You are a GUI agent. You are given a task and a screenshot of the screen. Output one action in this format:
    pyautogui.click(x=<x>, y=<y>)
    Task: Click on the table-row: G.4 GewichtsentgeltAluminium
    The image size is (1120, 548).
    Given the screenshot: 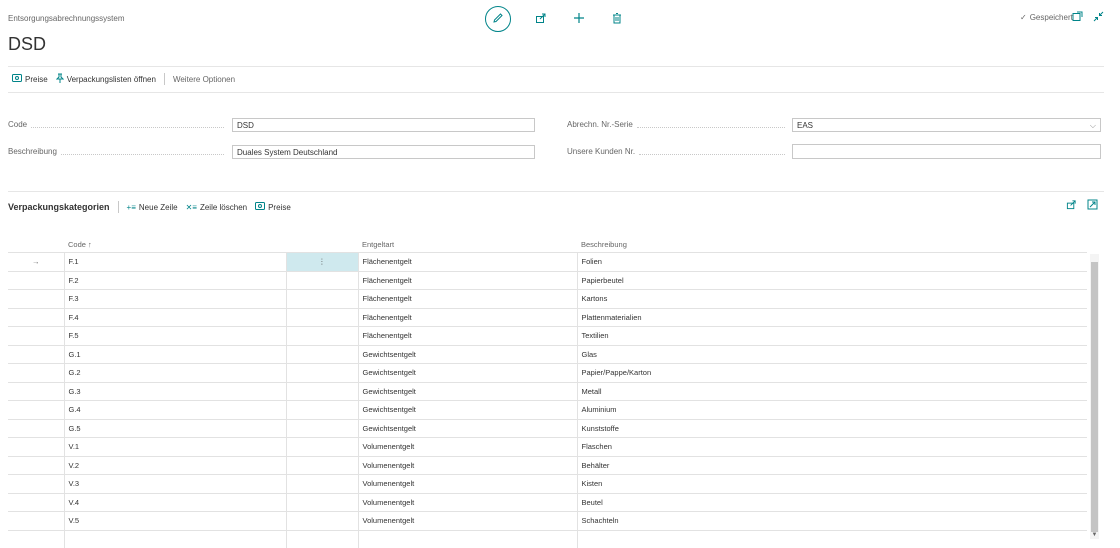 What is the action you would take?
    pyautogui.click(x=547, y=410)
    